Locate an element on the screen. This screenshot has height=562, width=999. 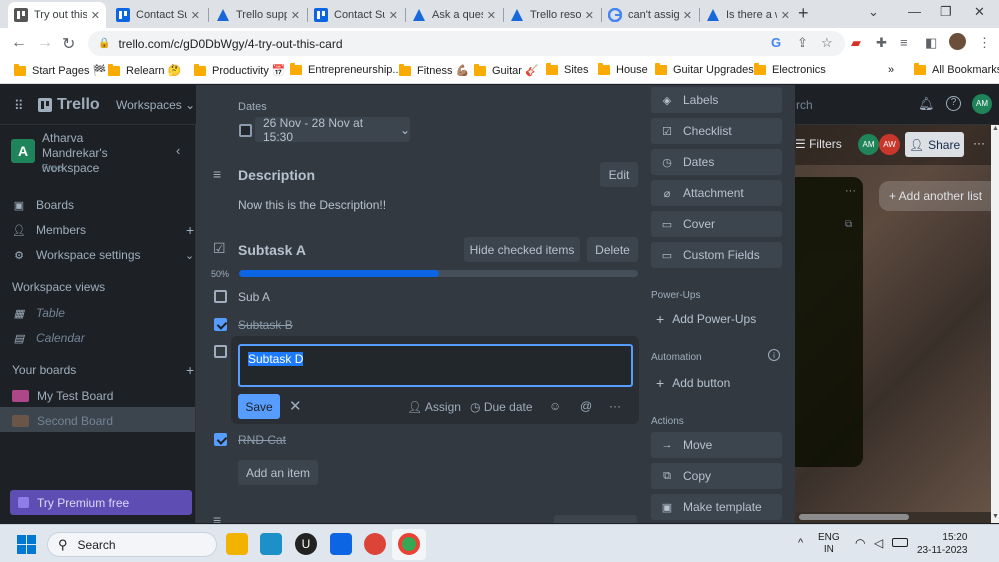
board-menu-icon: ··· is located at coordinates (979, 143).